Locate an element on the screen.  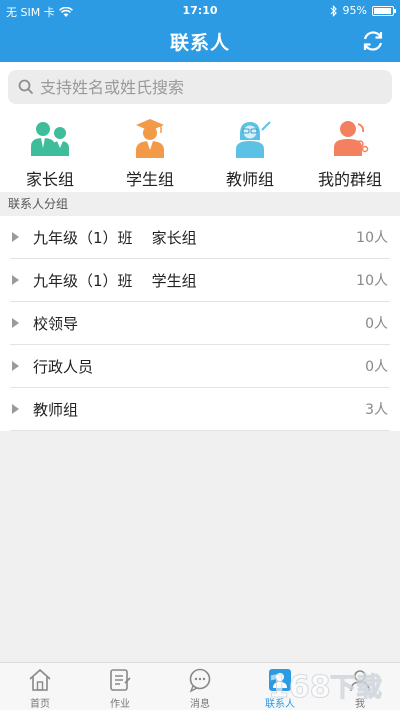
contact-group-row: 校领导 0人 is located at coordinates (200, 323).